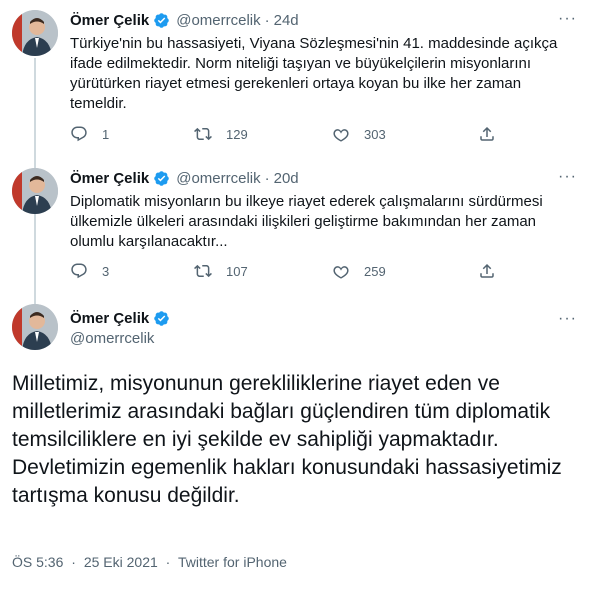 This screenshot has height=589, width=595. What do you see at coordinates (375, 271) in the screenshot?
I see `like-count: 259` at bounding box center [375, 271].